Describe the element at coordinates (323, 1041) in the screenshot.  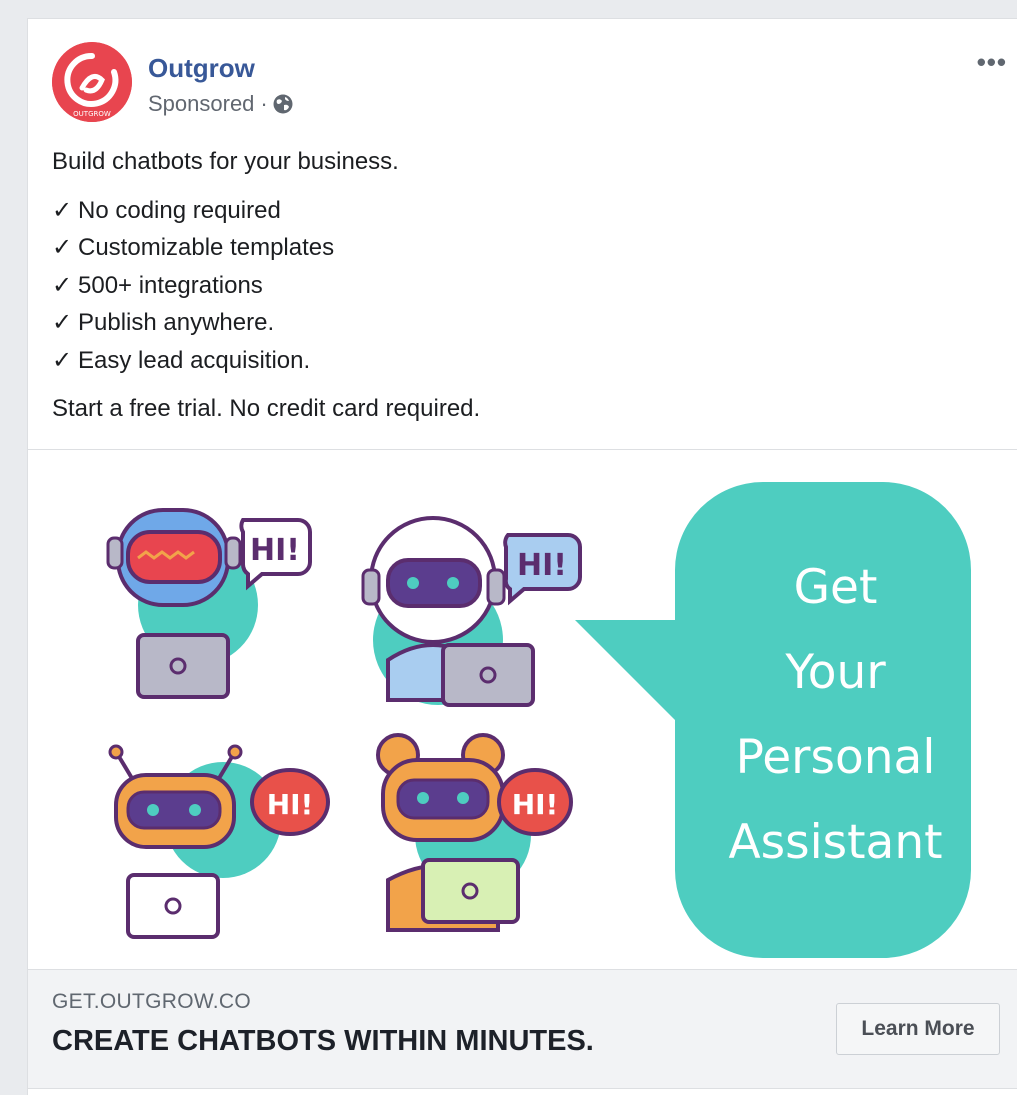
I see `link-headline: CREATE CHATBOTS WITHIN MINUTES.` at that location.